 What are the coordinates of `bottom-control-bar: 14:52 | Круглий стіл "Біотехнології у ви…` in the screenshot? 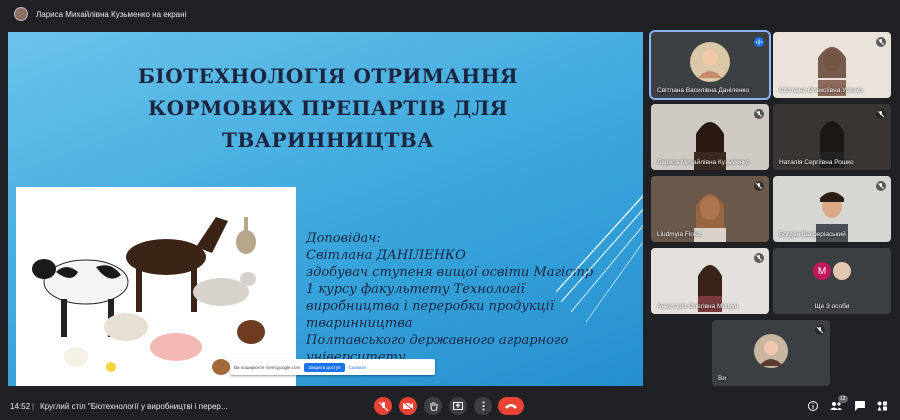 It's located at (450, 406).